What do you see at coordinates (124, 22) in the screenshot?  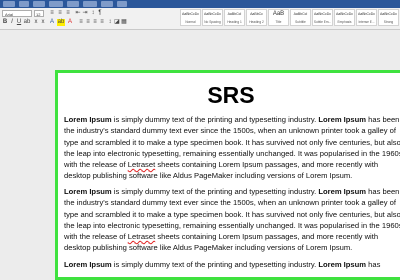 I see `borders-icon: ▦` at bounding box center [124, 22].